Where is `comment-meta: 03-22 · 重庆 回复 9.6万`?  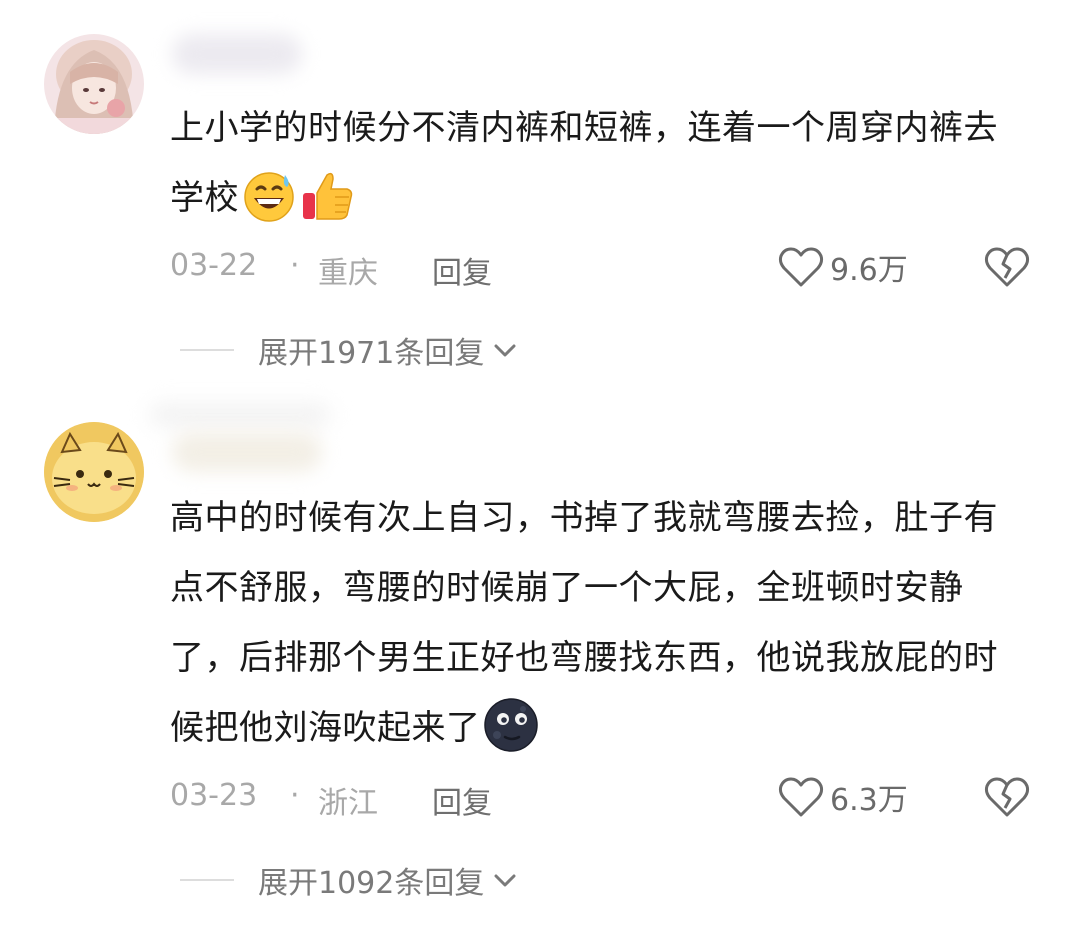 comment-meta: 03-22 · 重庆 回复 9.6万 is located at coordinates (600, 268).